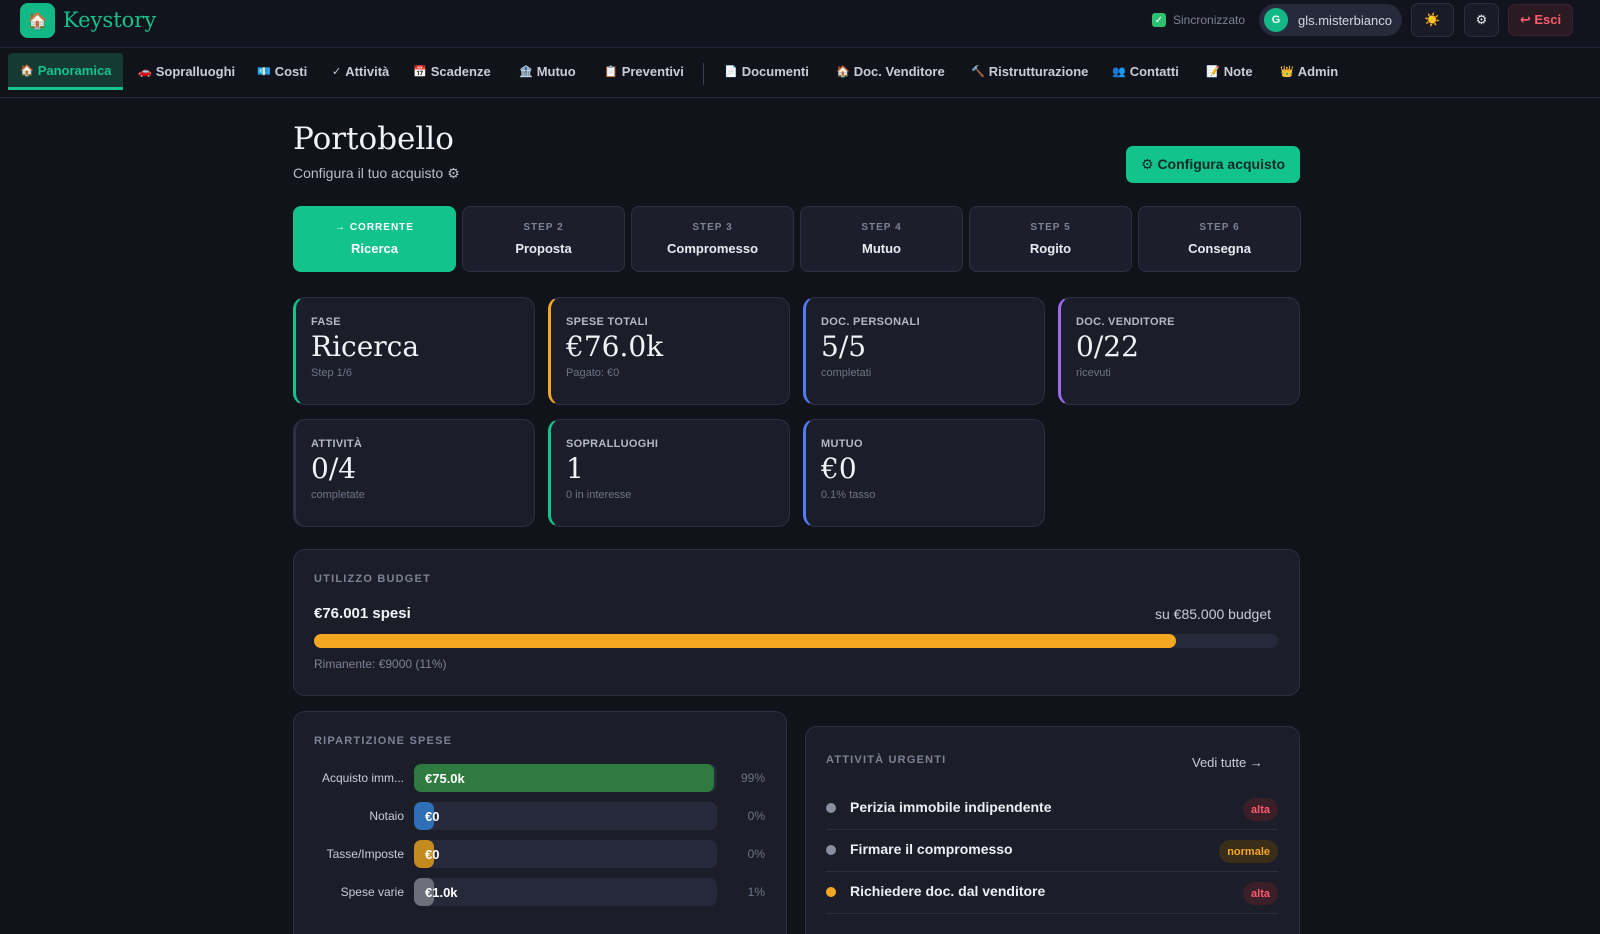  What do you see at coordinates (543, 239) in the screenshot?
I see `step-proposta: STEP 2 Proposta` at bounding box center [543, 239].